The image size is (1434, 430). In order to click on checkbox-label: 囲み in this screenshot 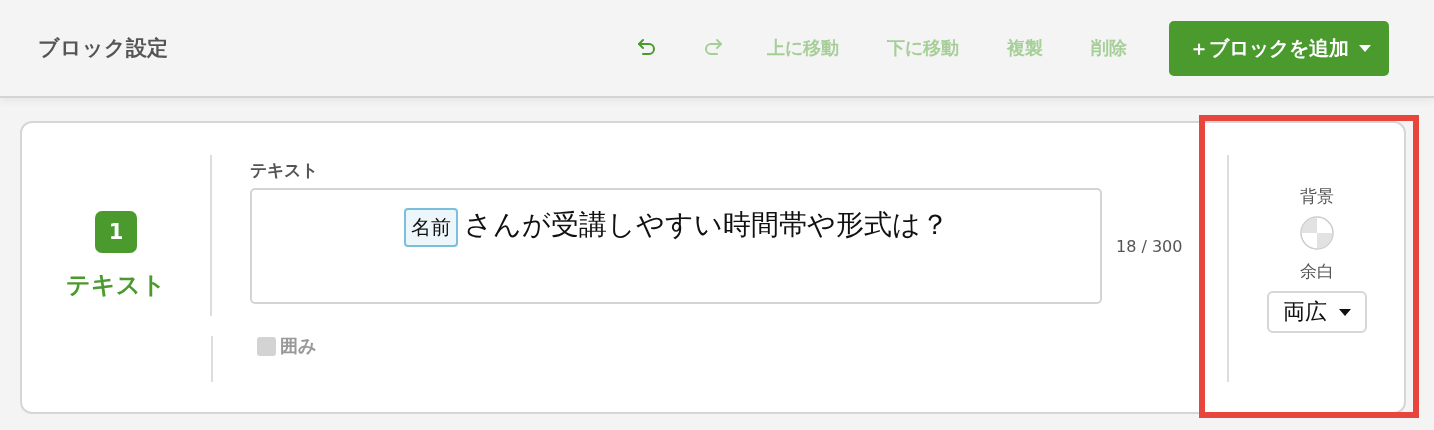, I will do `click(298, 346)`.